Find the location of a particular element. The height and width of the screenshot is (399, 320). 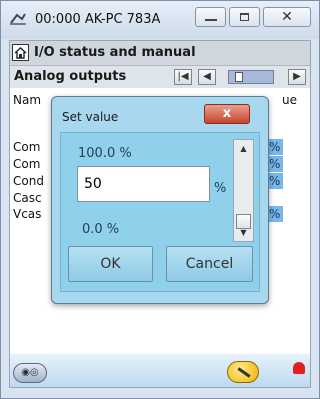

cancel-button: Cancel is located at coordinates (209, 264).